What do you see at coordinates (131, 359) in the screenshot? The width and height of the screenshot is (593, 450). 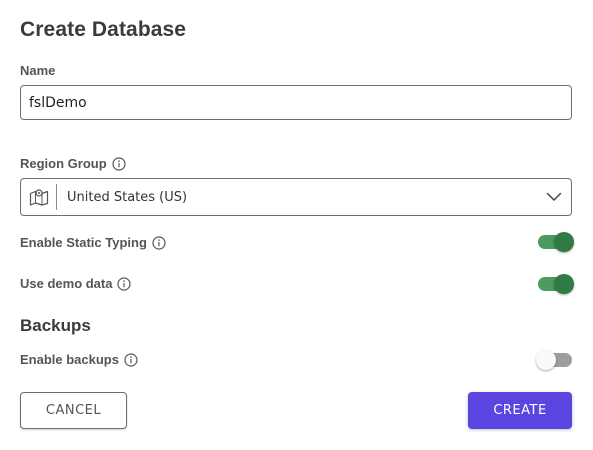 I see `backups-info-icon` at bounding box center [131, 359].